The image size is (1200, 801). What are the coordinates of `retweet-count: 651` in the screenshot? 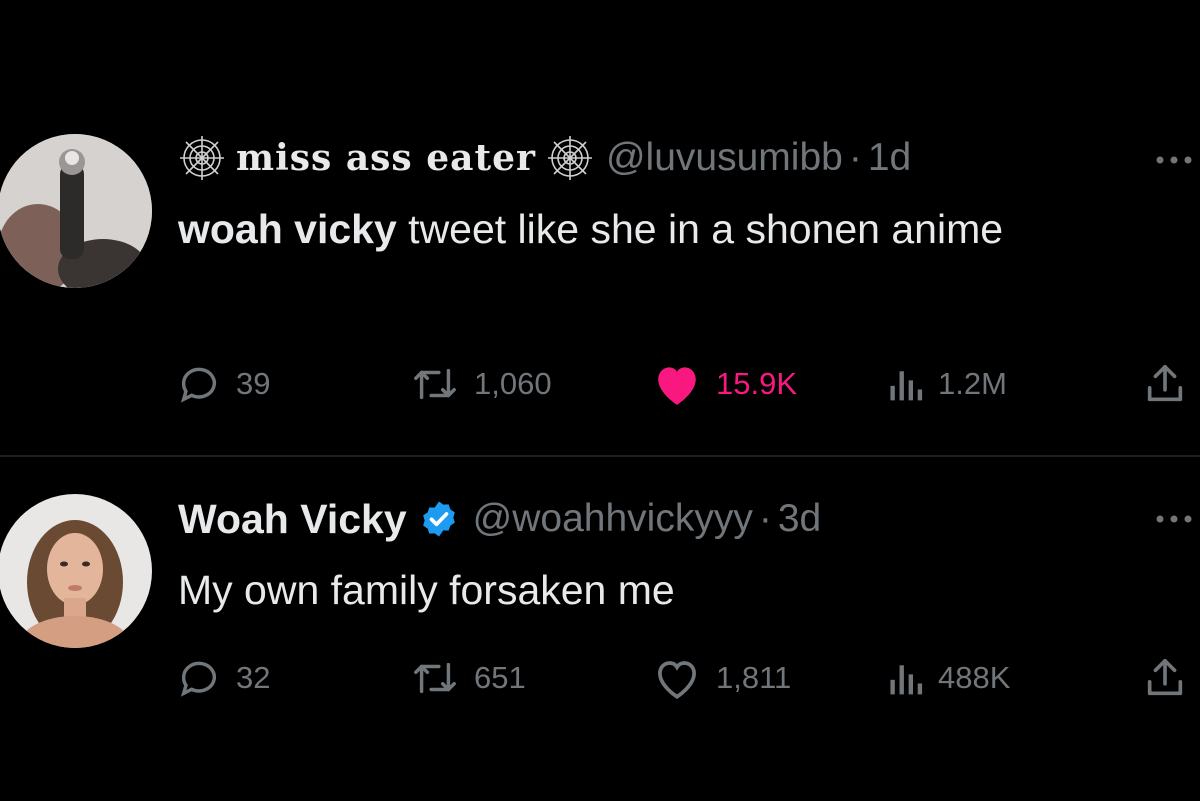 It's located at (500, 677).